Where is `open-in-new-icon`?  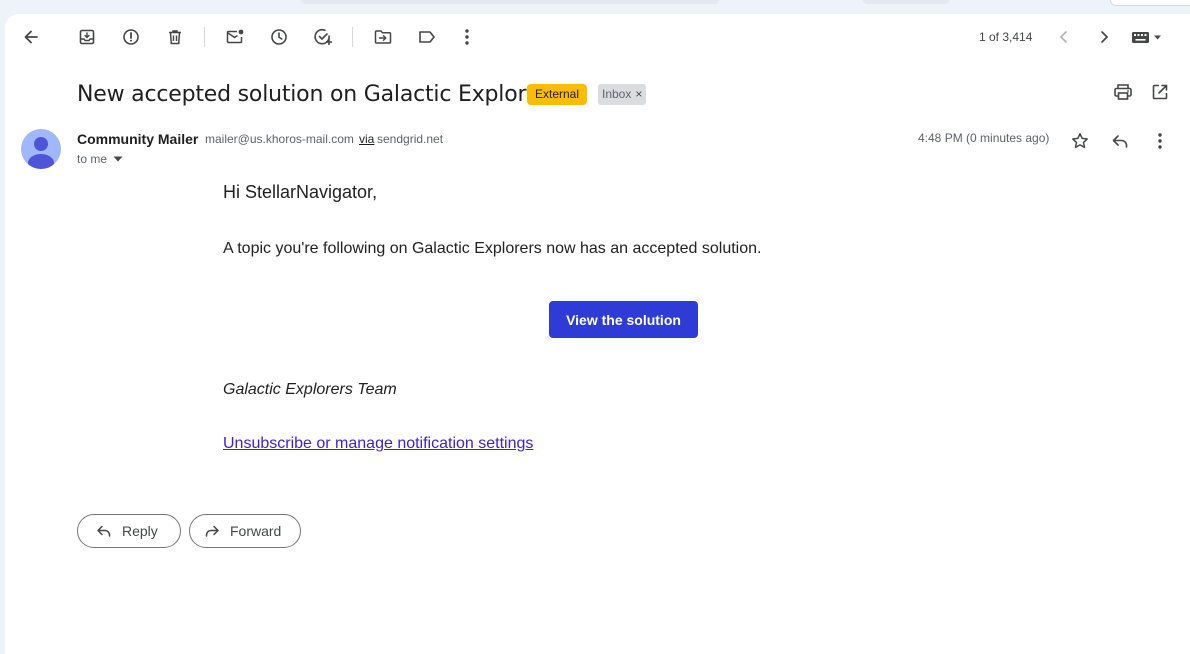
open-in-new-icon is located at coordinates (1160, 92).